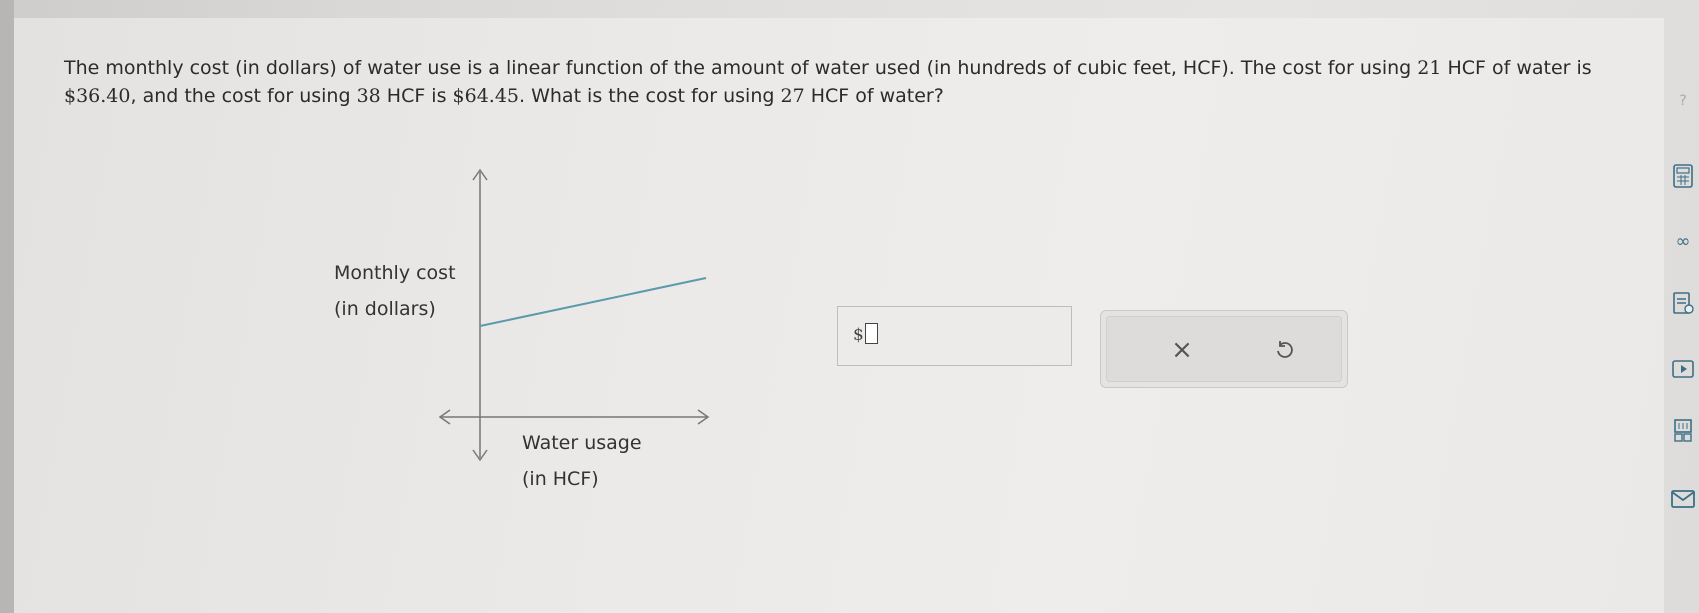  Describe the element at coordinates (1683, 101) in the screenshot. I see `help-icon: ?` at that location.